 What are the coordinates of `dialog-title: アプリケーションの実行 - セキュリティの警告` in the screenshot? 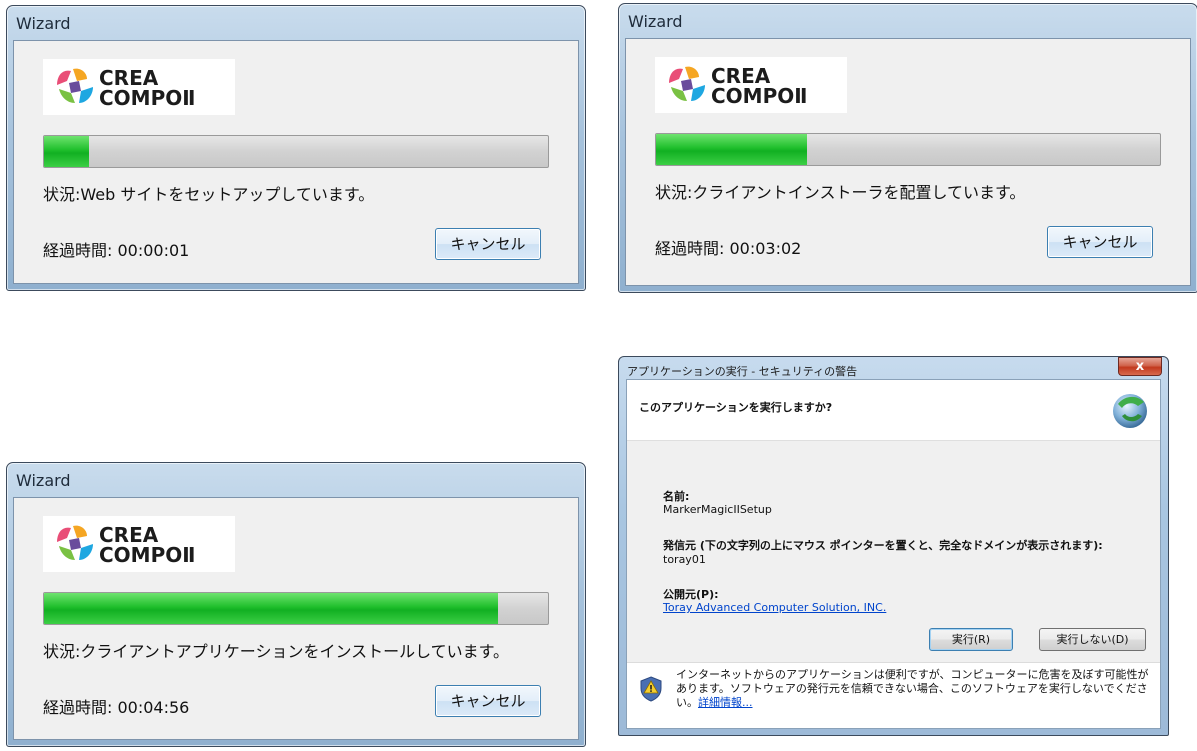 It's located at (742, 371).